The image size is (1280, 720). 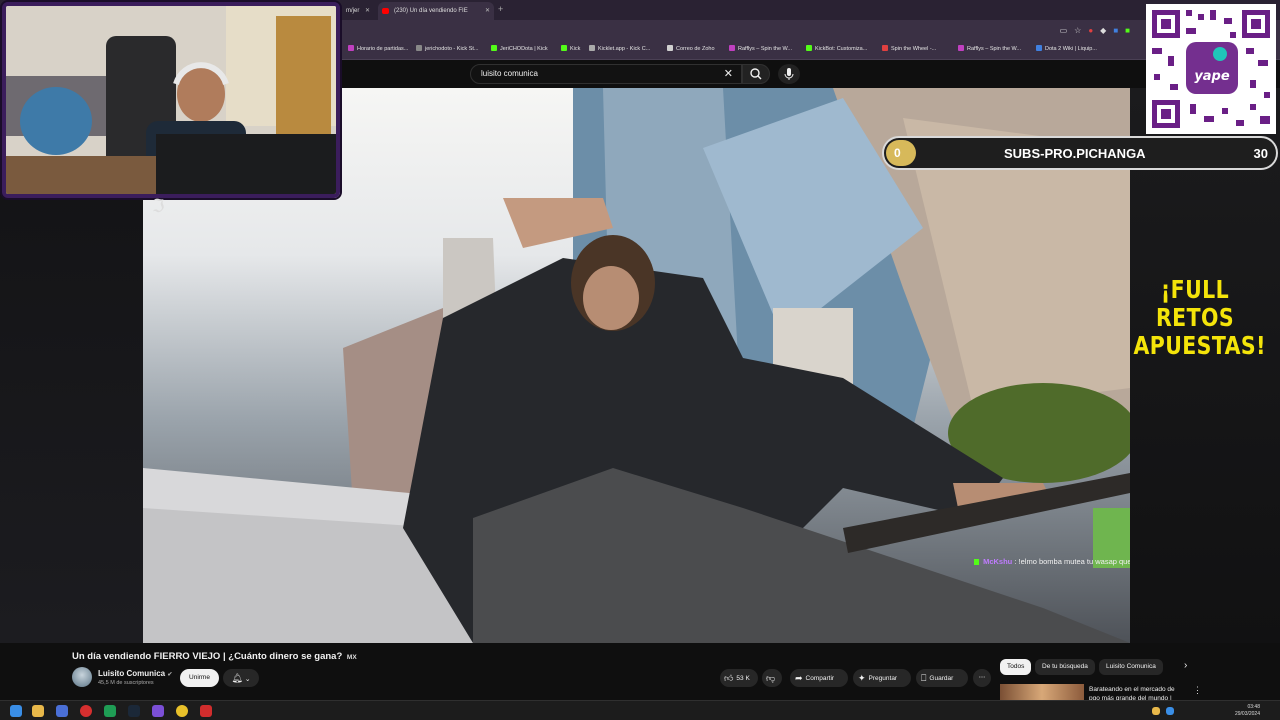 I want to click on thumbs-up-icon: 👍︎, so click(x=729, y=678).